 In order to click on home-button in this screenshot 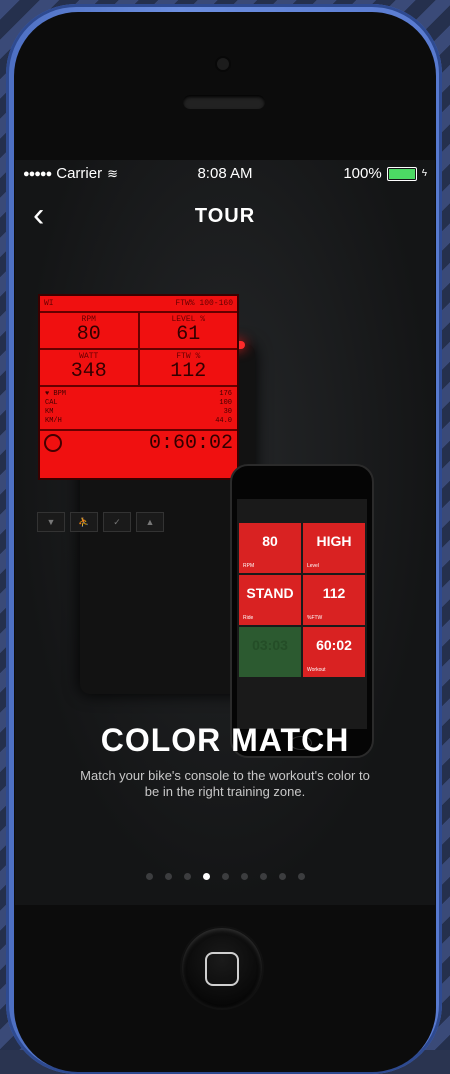, I will do `click(222, 968)`.